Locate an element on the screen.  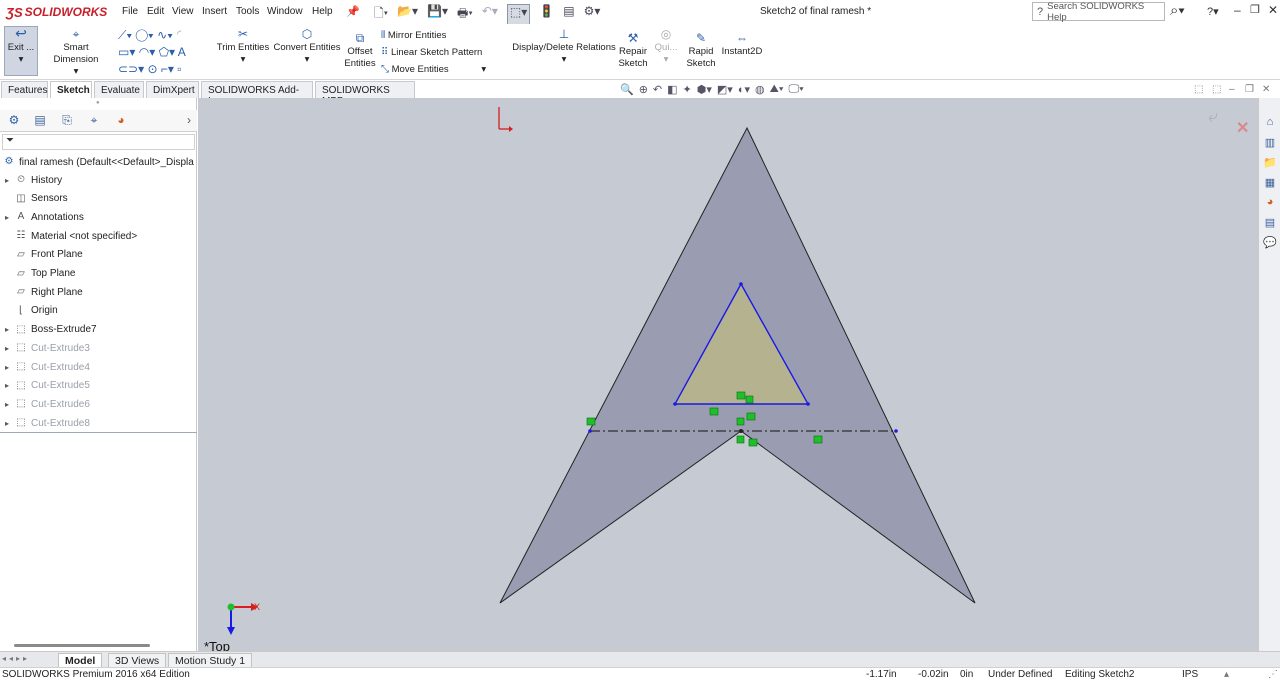
open-icon: 📂▾ is located at coordinates (407, 14).